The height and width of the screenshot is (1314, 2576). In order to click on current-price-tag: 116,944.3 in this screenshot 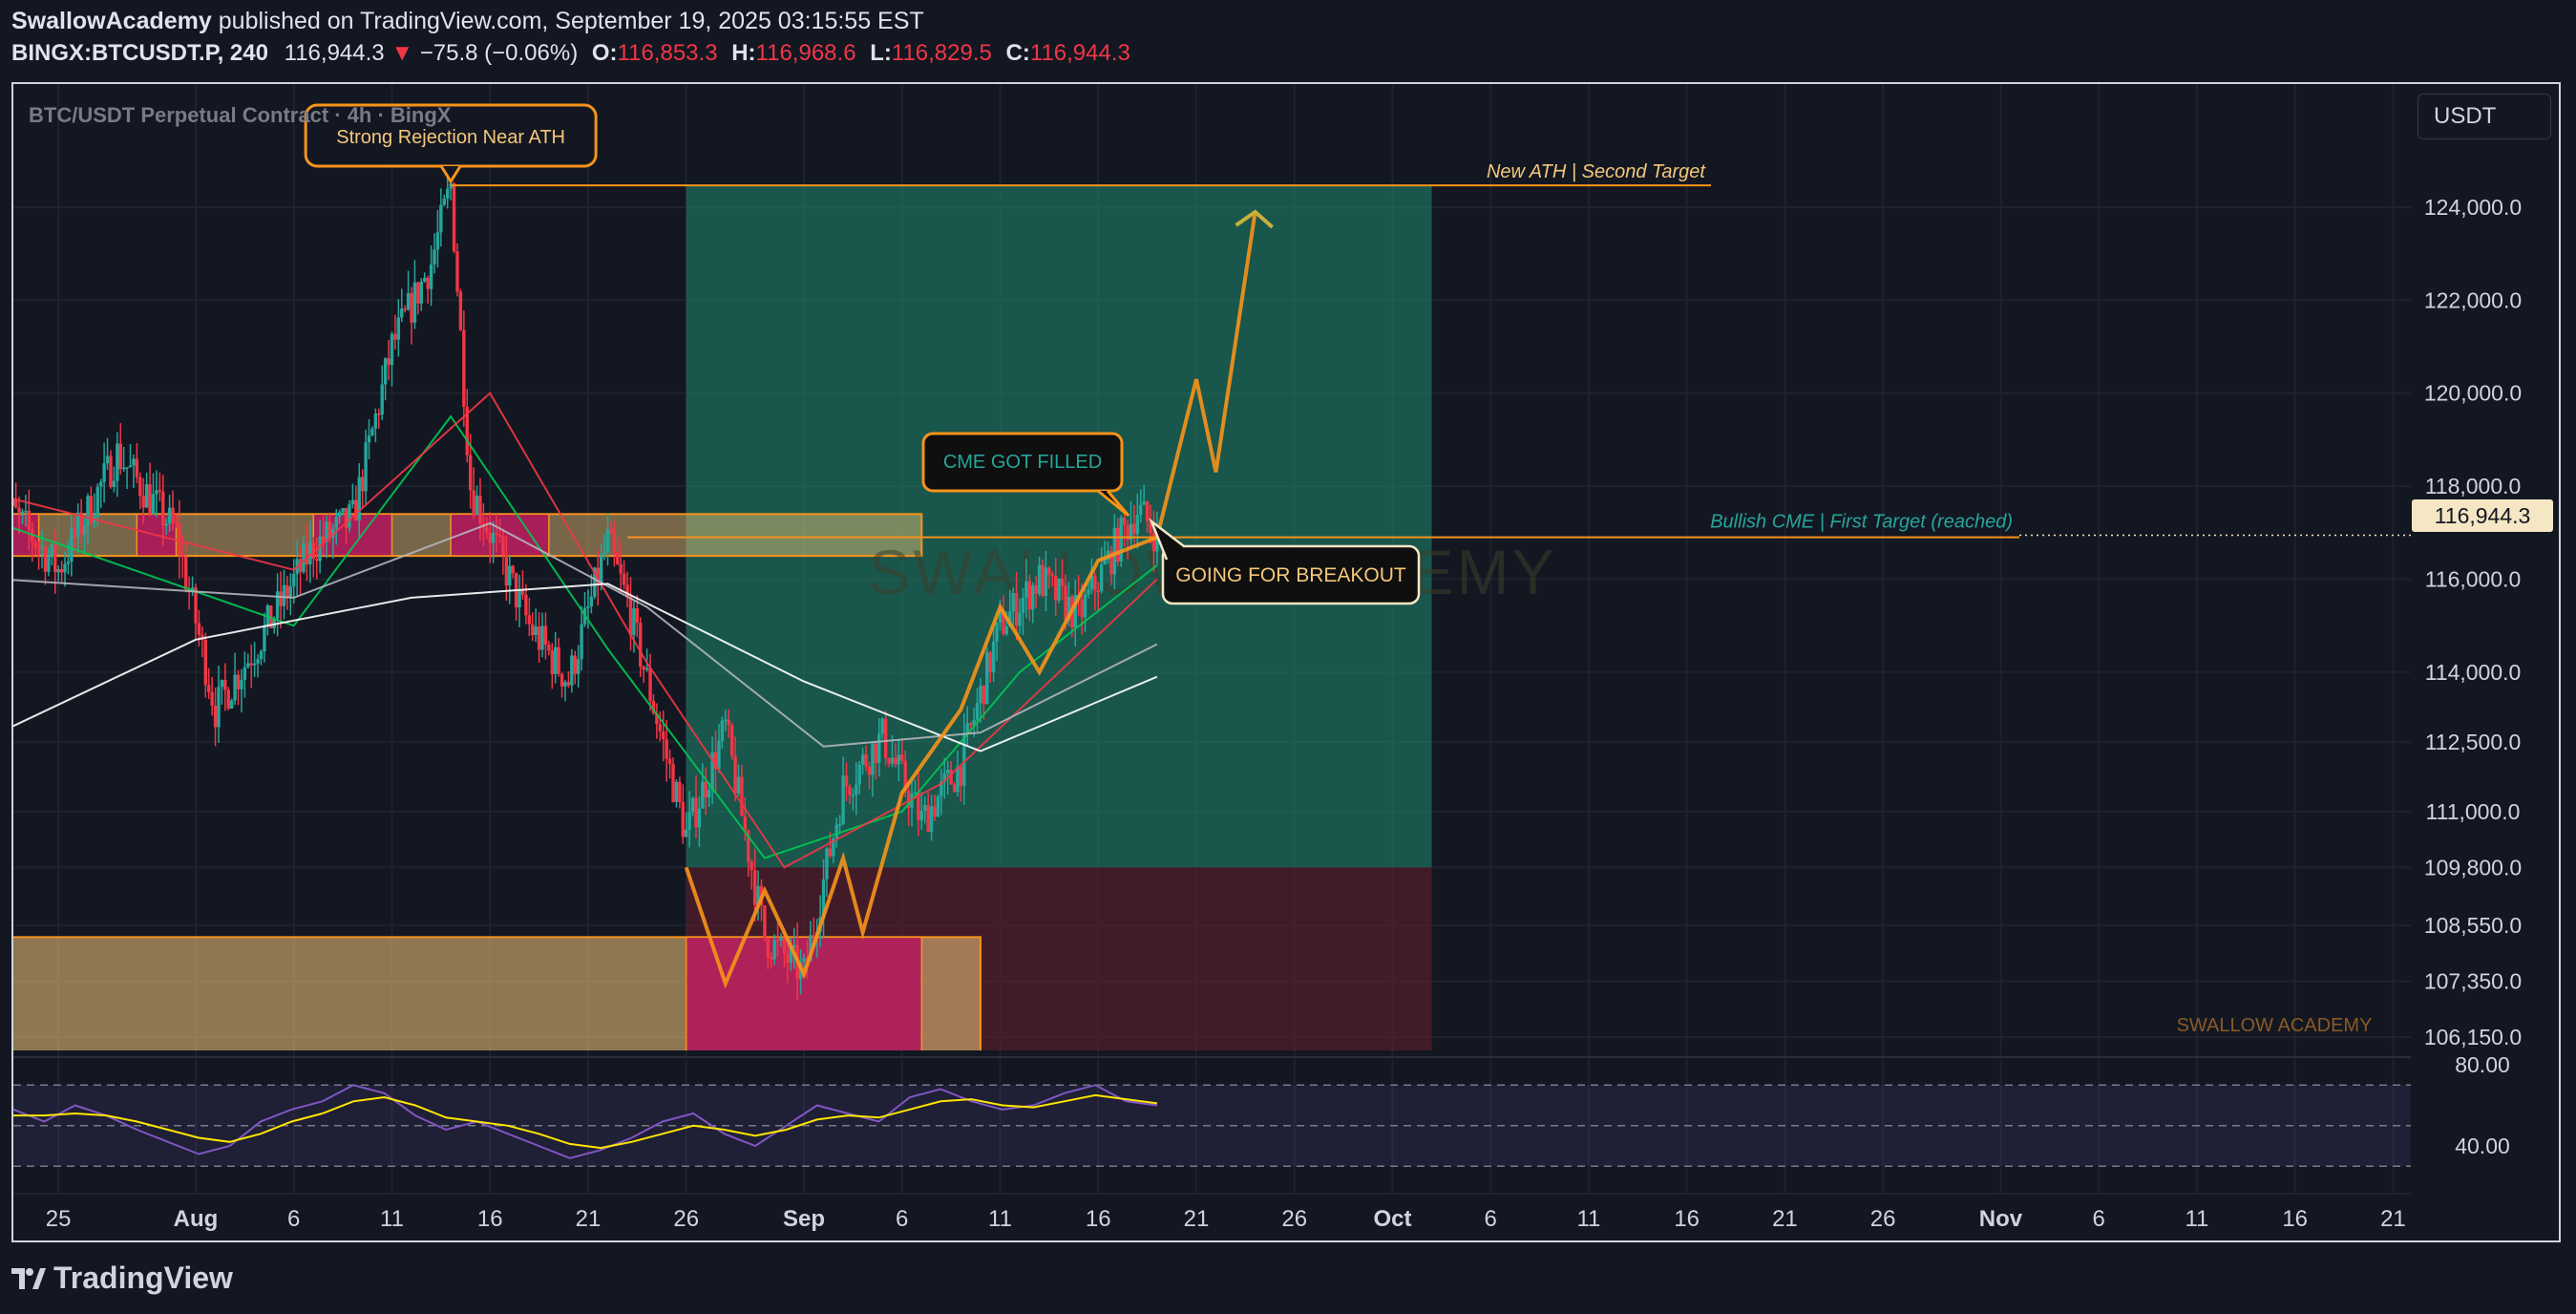, I will do `click(2482, 515)`.